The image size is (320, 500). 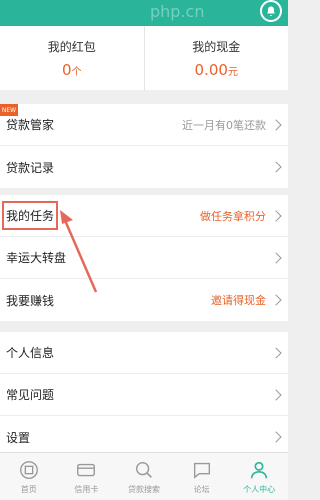 I want to click on forum-icon, so click(x=202, y=470).